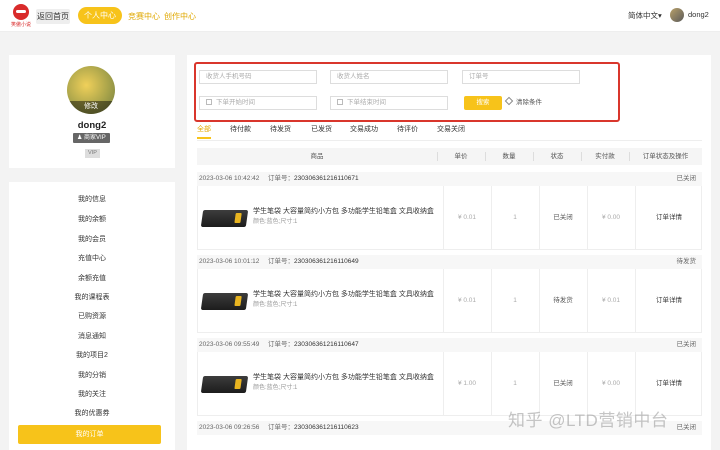 This screenshot has width=720, height=450. Describe the element at coordinates (92, 240) in the screenshot. I see `sidebar-item-my-membership: 我的会员` at that location.